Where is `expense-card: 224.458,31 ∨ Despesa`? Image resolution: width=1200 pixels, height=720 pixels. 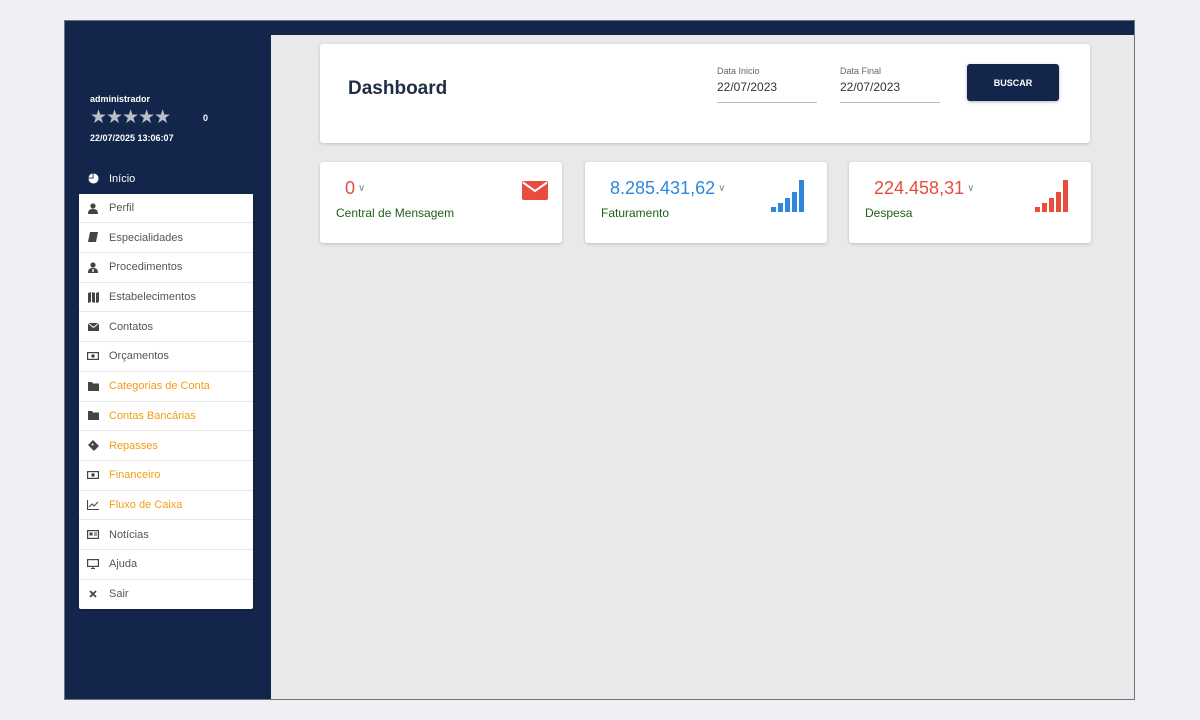
expense-card: 224.458,31 ∨ Despesa is located at coordinates (970, 202).